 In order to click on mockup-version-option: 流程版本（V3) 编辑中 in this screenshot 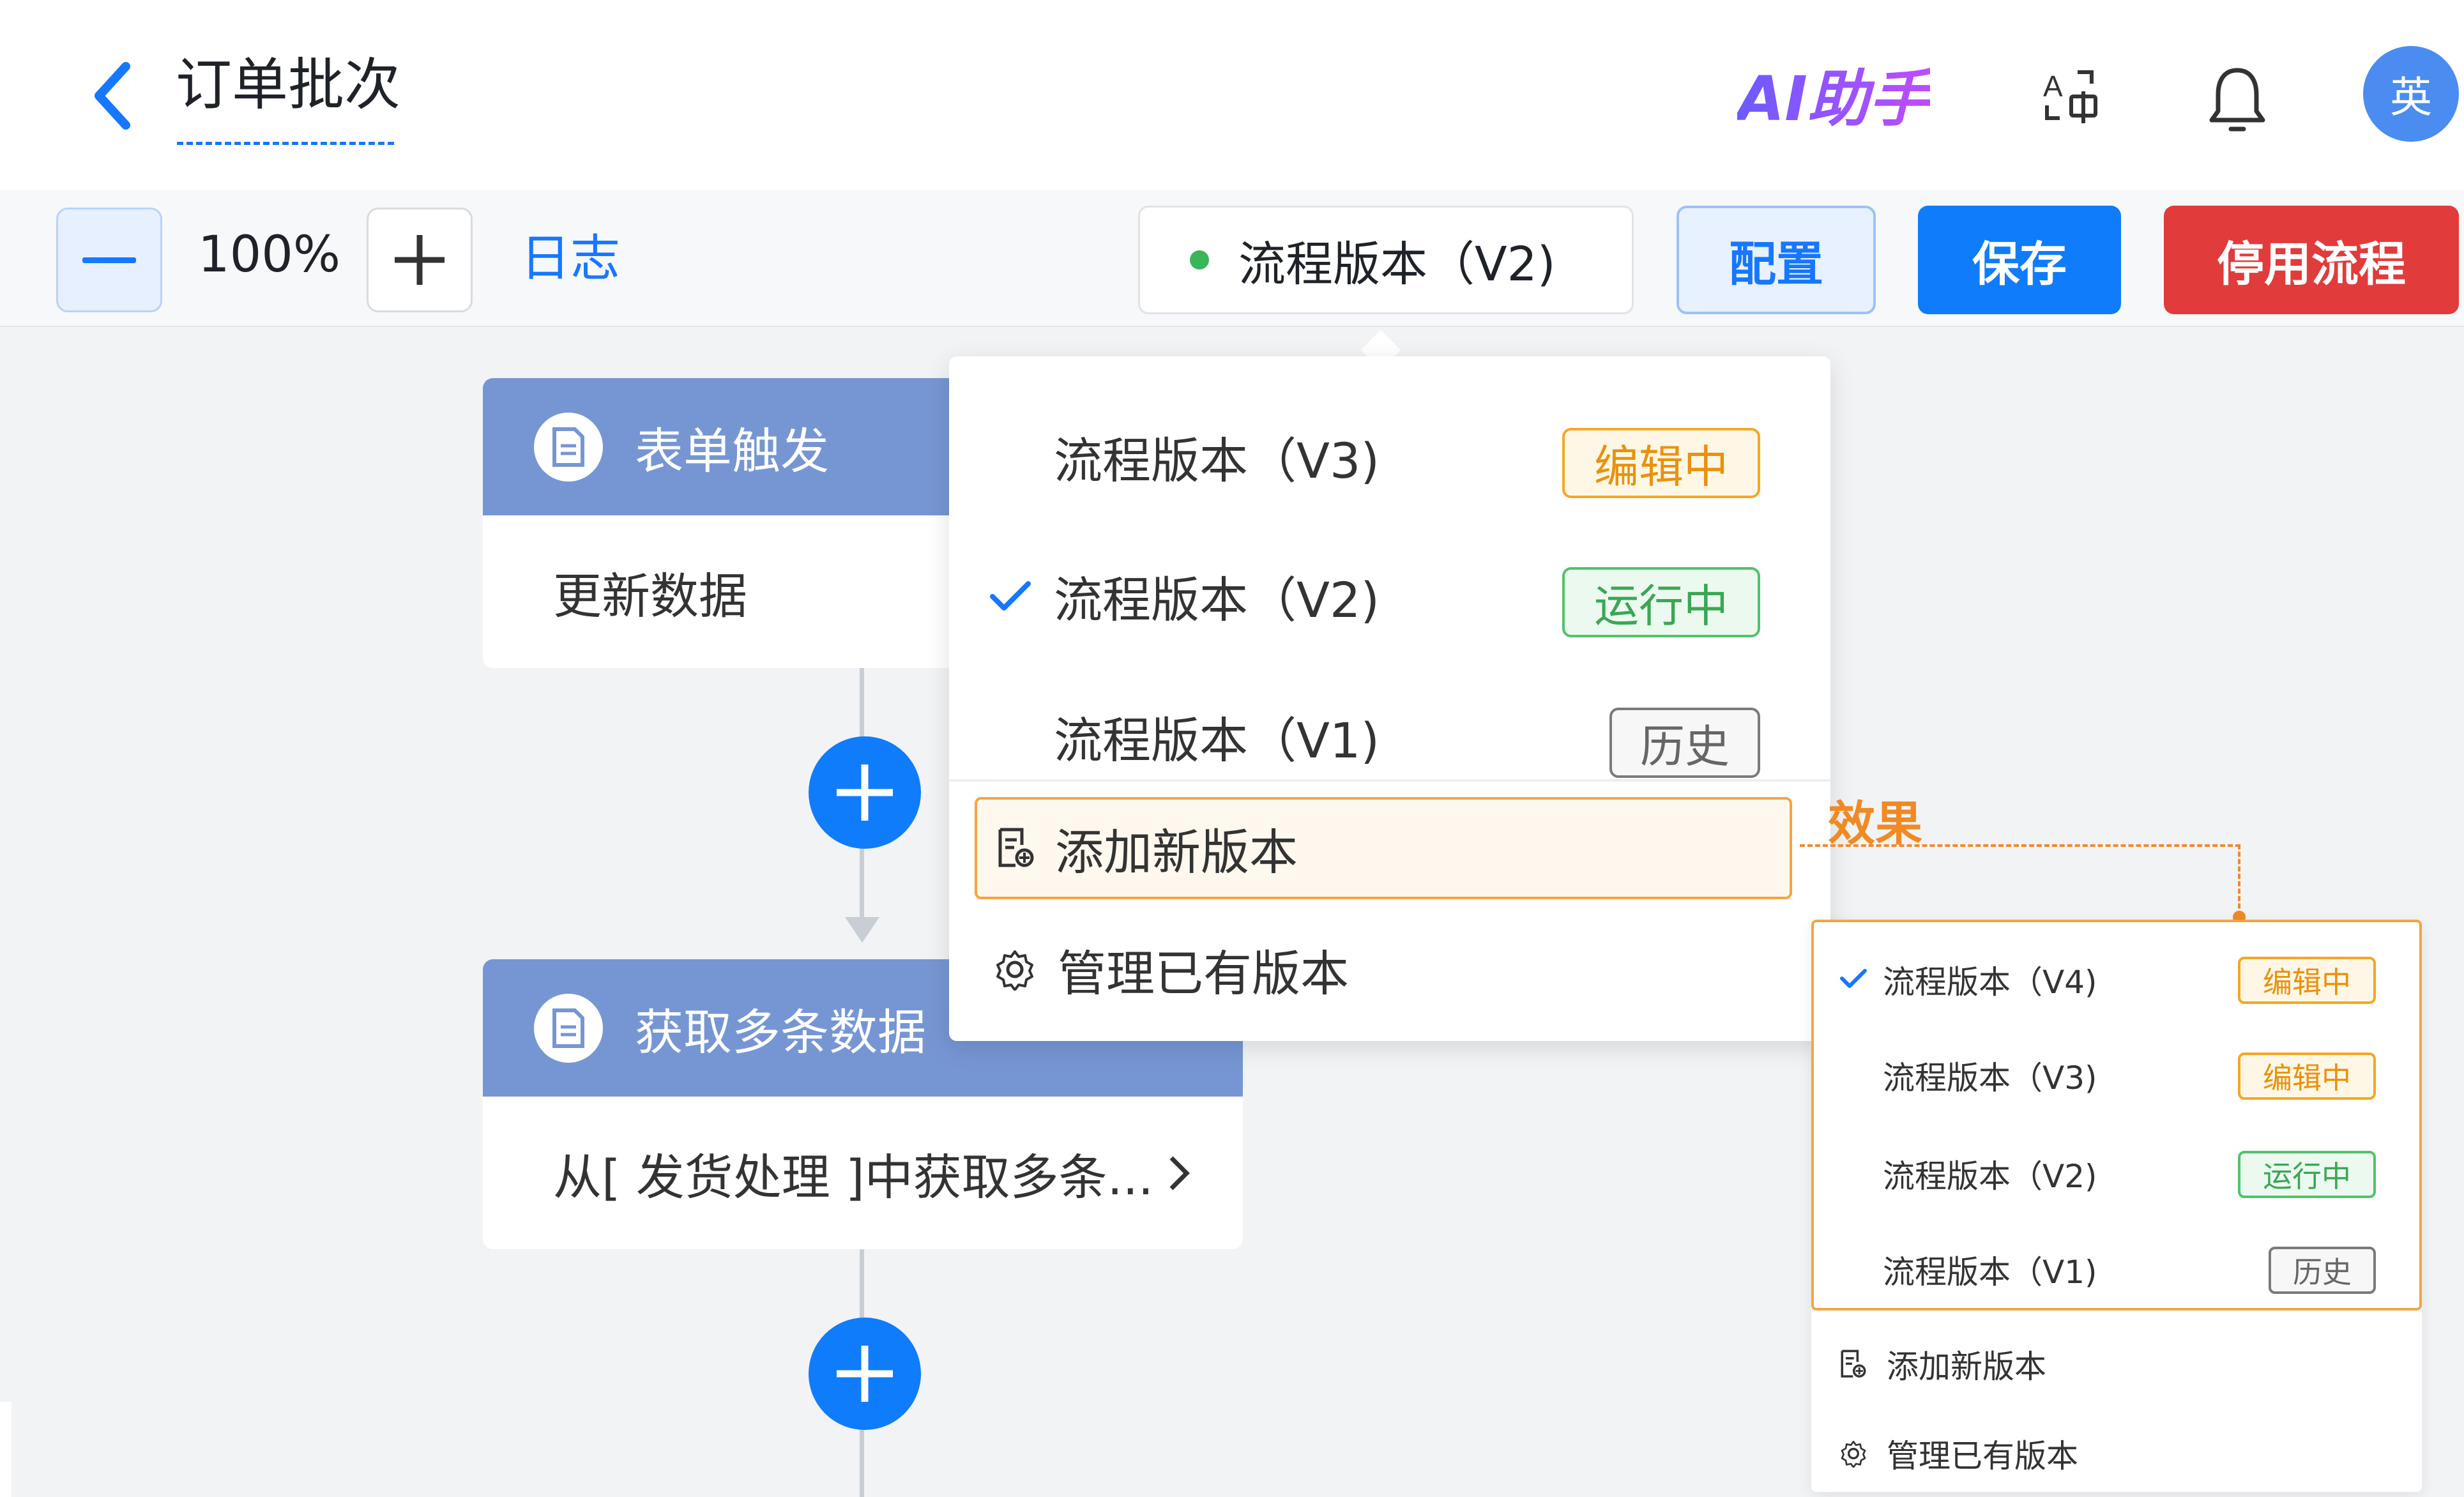, I will do `click(2116, 1073)`.